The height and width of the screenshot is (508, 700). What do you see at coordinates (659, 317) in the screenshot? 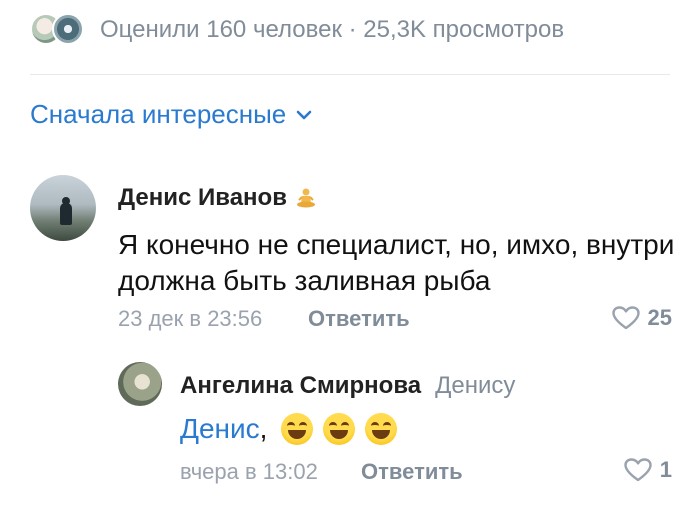
I see `like-count: 25` at bounding box center [659, 317].